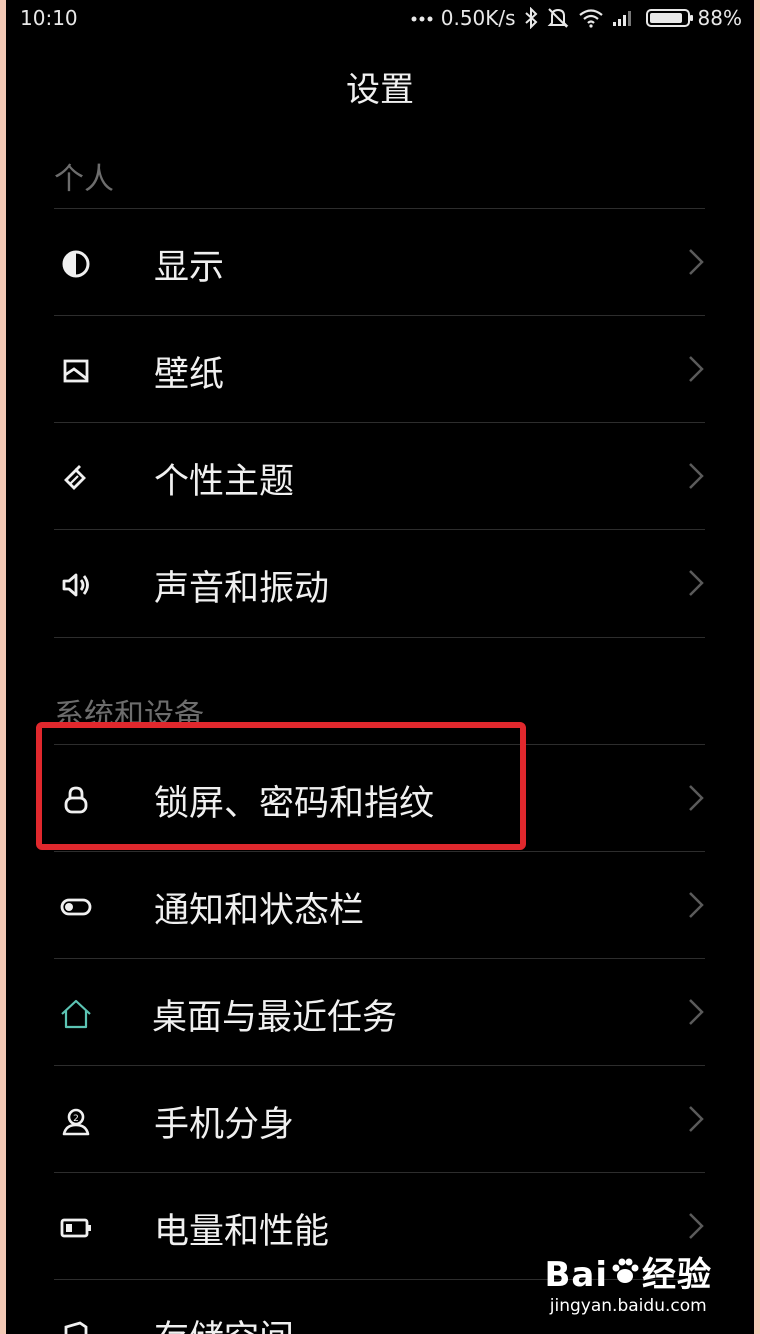 The width and height of the screenshot is (760, 1334). I want to click on display-icon, so click(76, 264).